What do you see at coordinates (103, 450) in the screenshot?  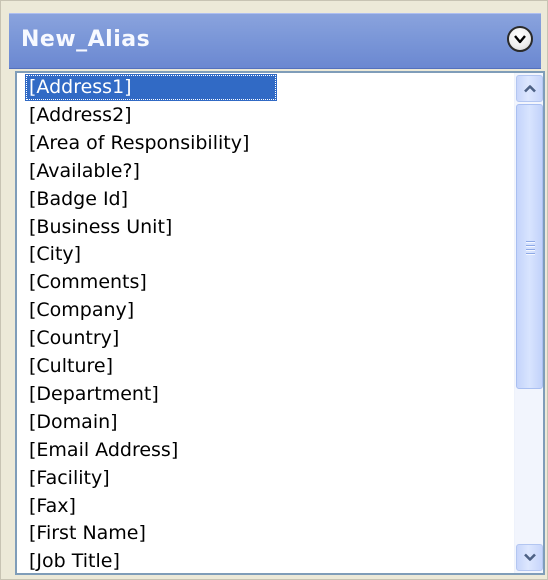 I see `list-item: [Email Address]` at bounding box center [103, 450].